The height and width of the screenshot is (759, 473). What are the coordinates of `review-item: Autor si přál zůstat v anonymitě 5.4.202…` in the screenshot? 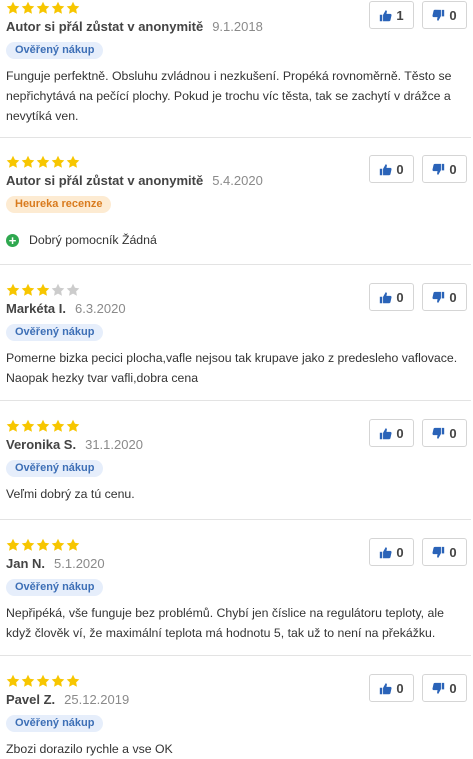 It's located at (235, 210).